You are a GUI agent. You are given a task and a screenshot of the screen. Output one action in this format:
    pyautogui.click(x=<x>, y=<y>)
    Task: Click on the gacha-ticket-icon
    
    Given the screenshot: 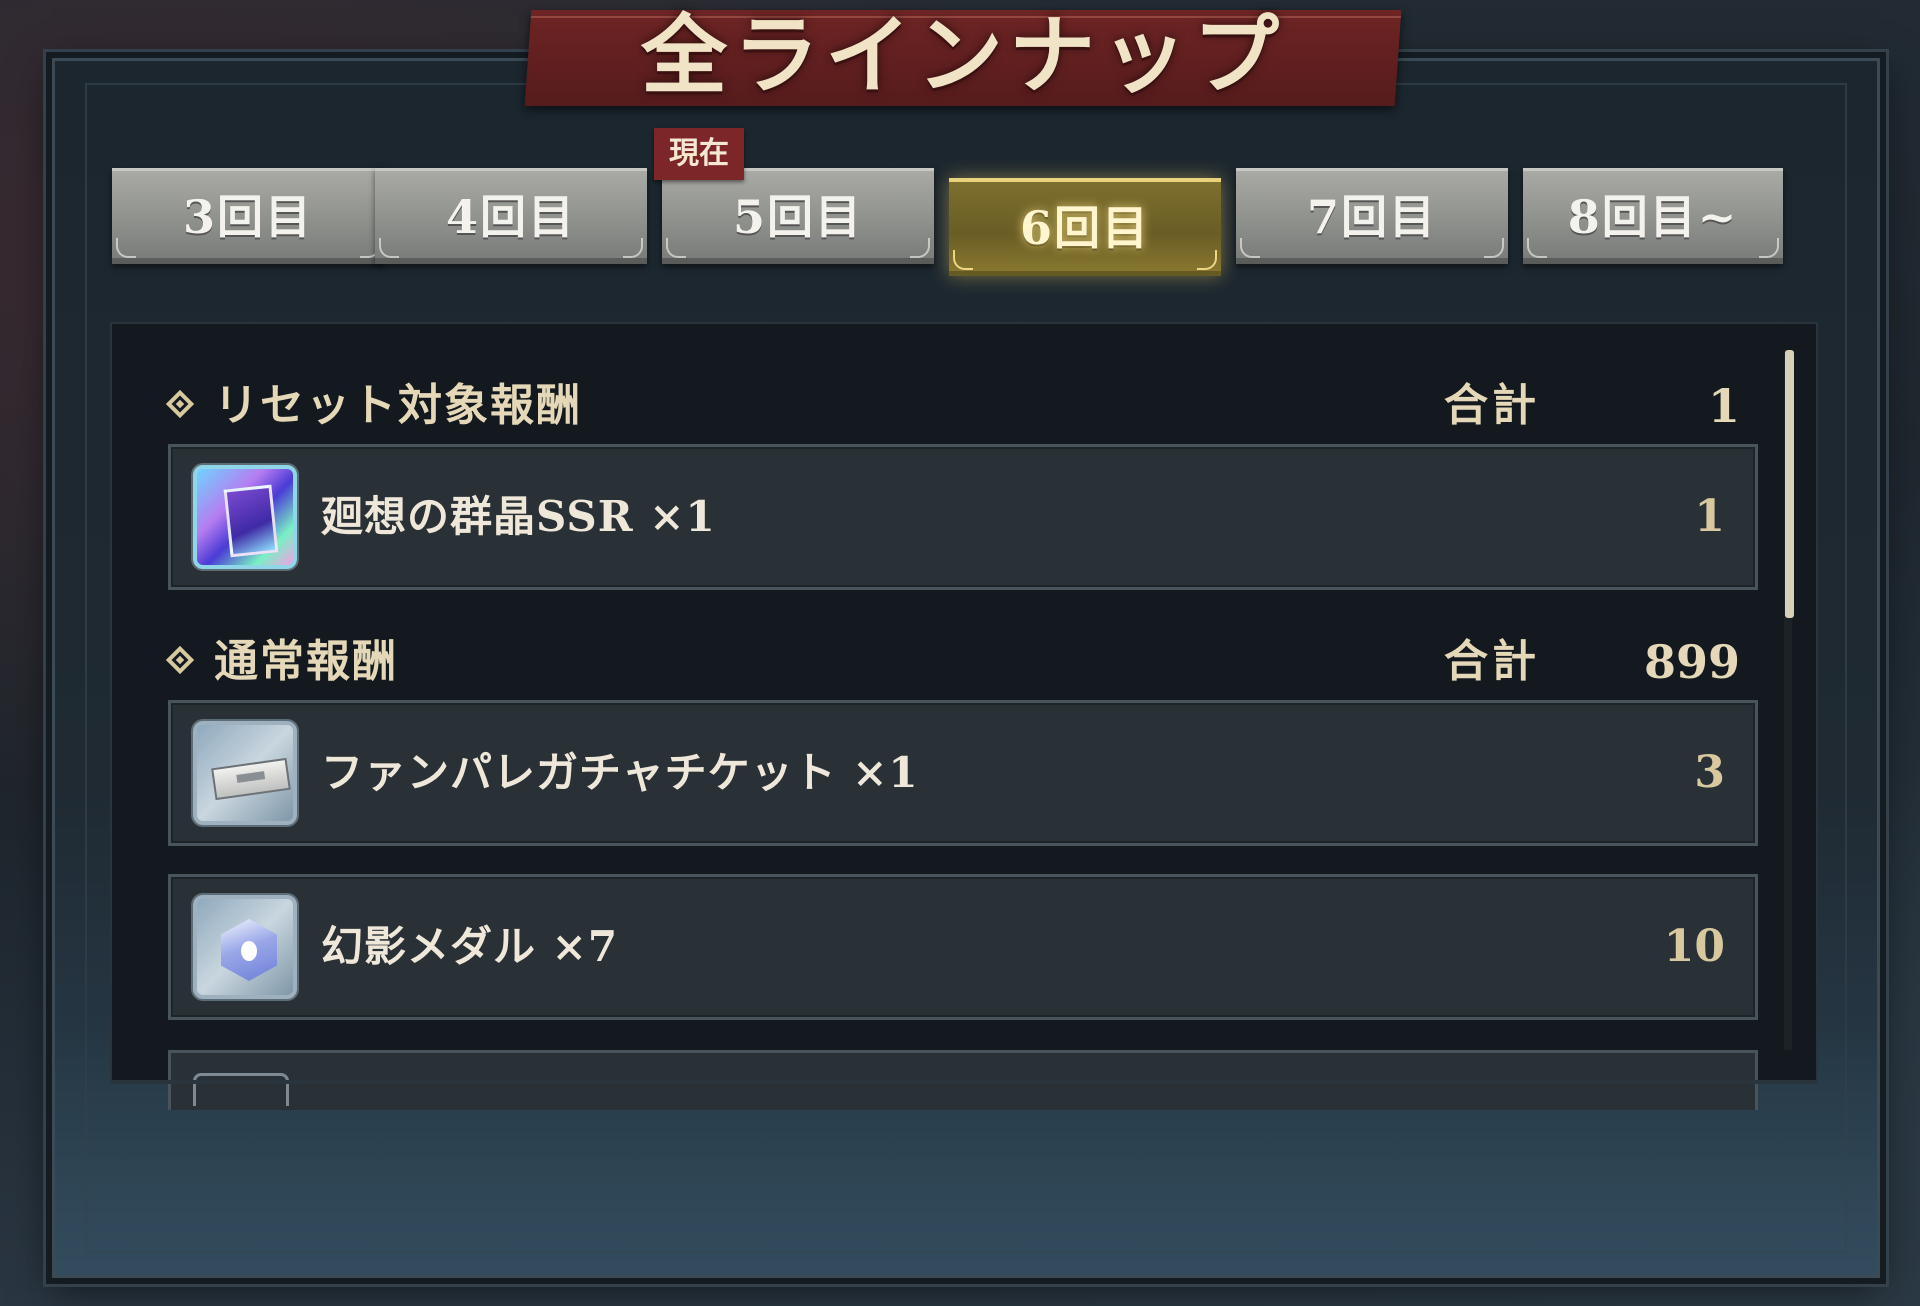 What is the action you would take?
    pyautogui.click(x=245, y=773)
    